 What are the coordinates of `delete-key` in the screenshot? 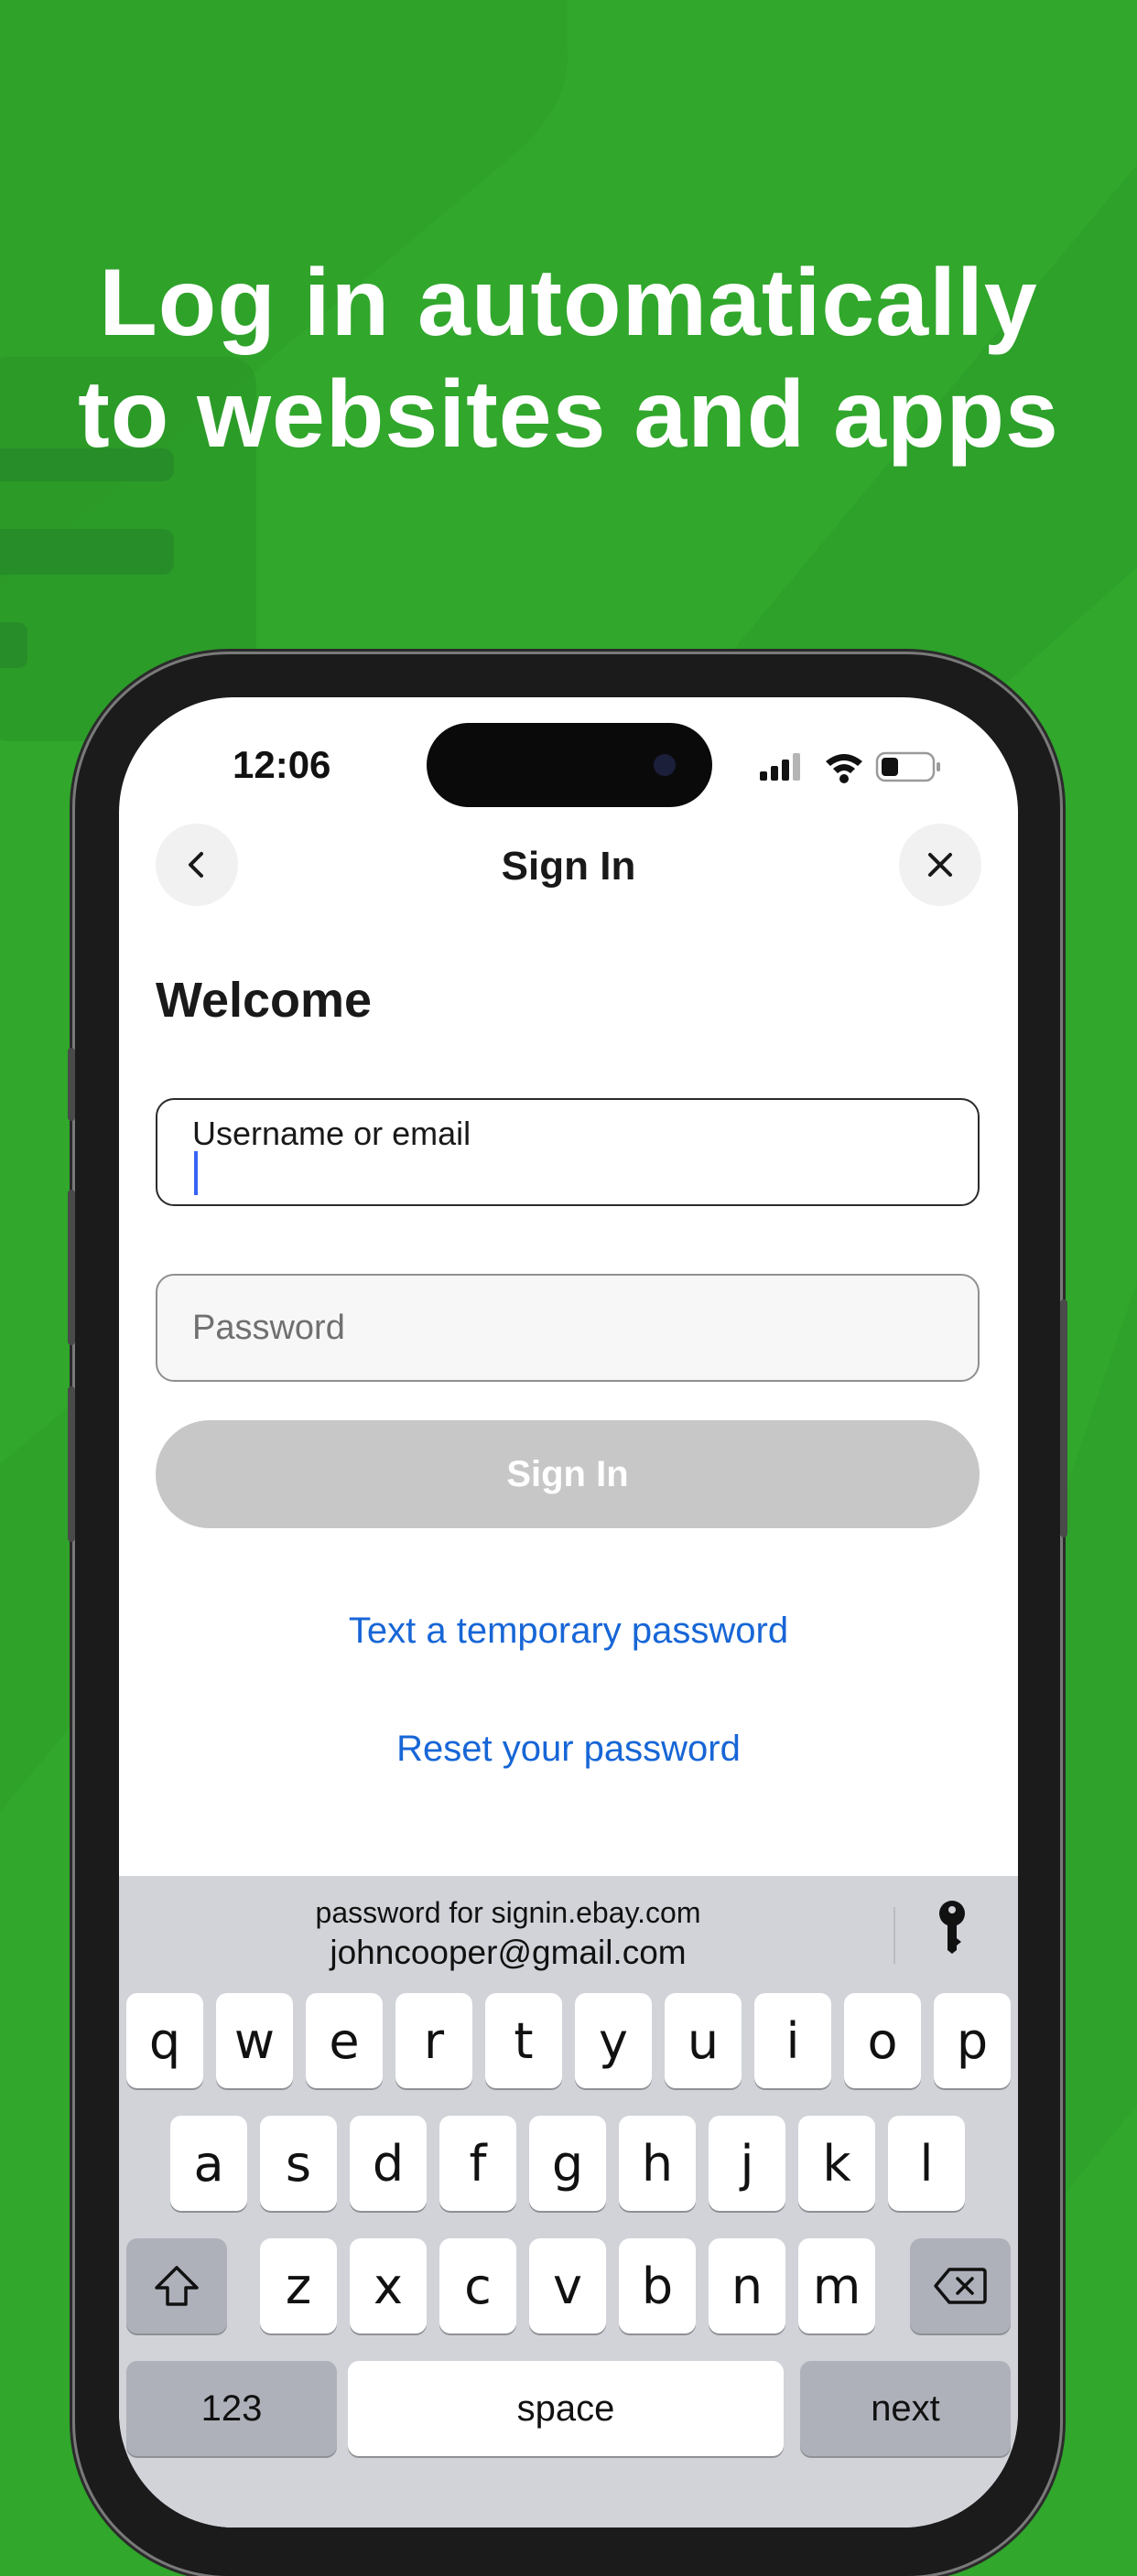 It's located at (960, 2285).